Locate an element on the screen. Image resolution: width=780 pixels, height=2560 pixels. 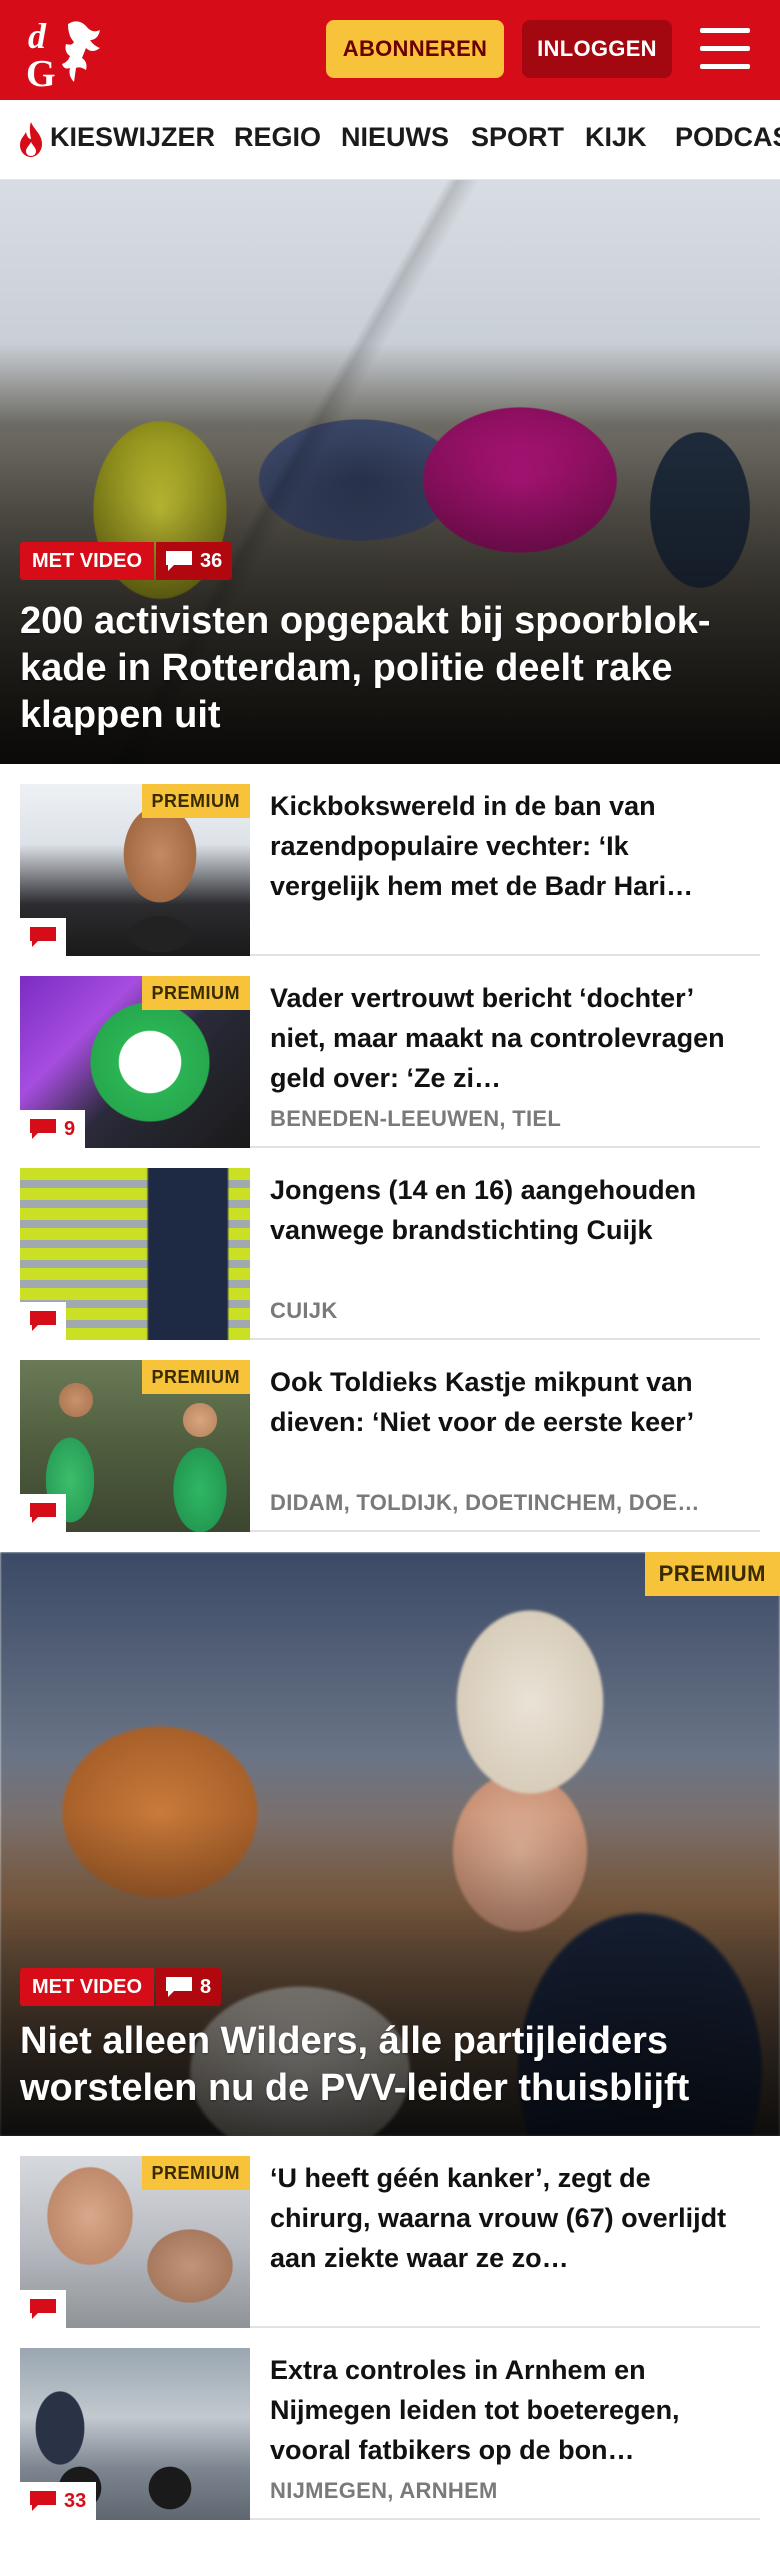
article-thumbnail: 33 is located at coordinates (135, 2434).